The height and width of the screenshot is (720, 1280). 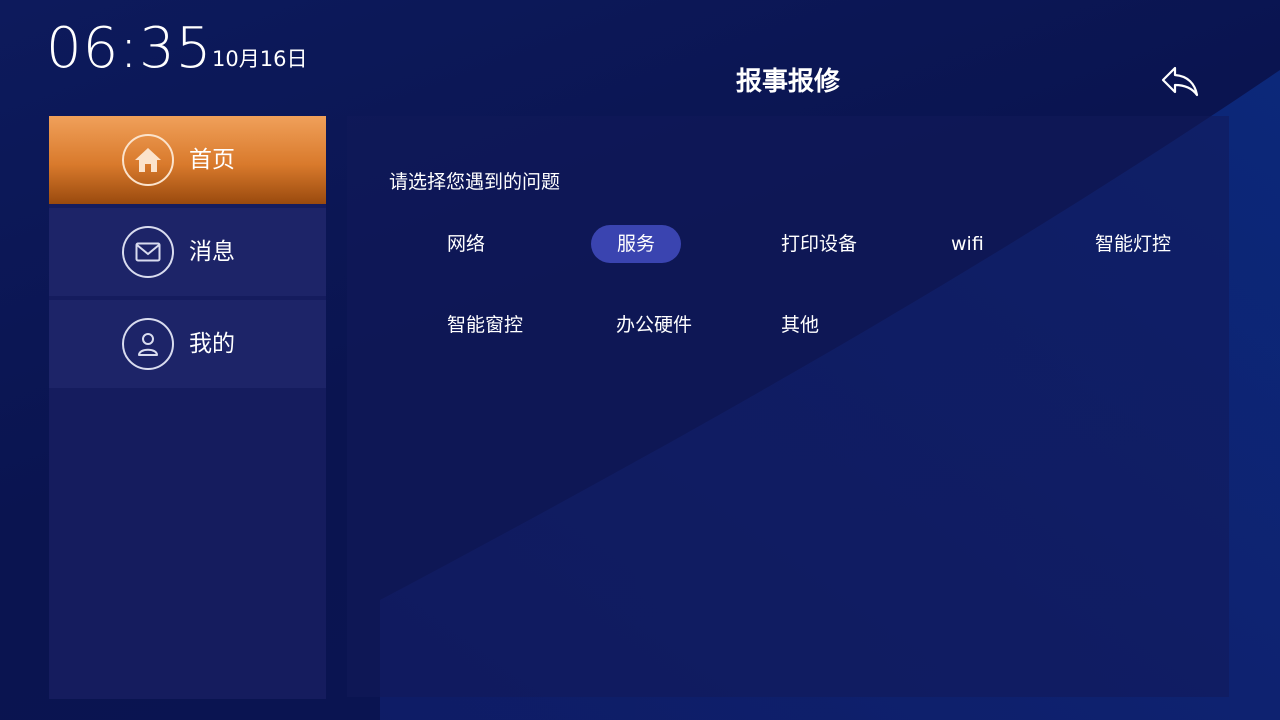 What do you see at coordinates (475, 182) in the screenshot?
I see `question-prompt: 请选择您遇到的问题` at bounding box center [475, 182].